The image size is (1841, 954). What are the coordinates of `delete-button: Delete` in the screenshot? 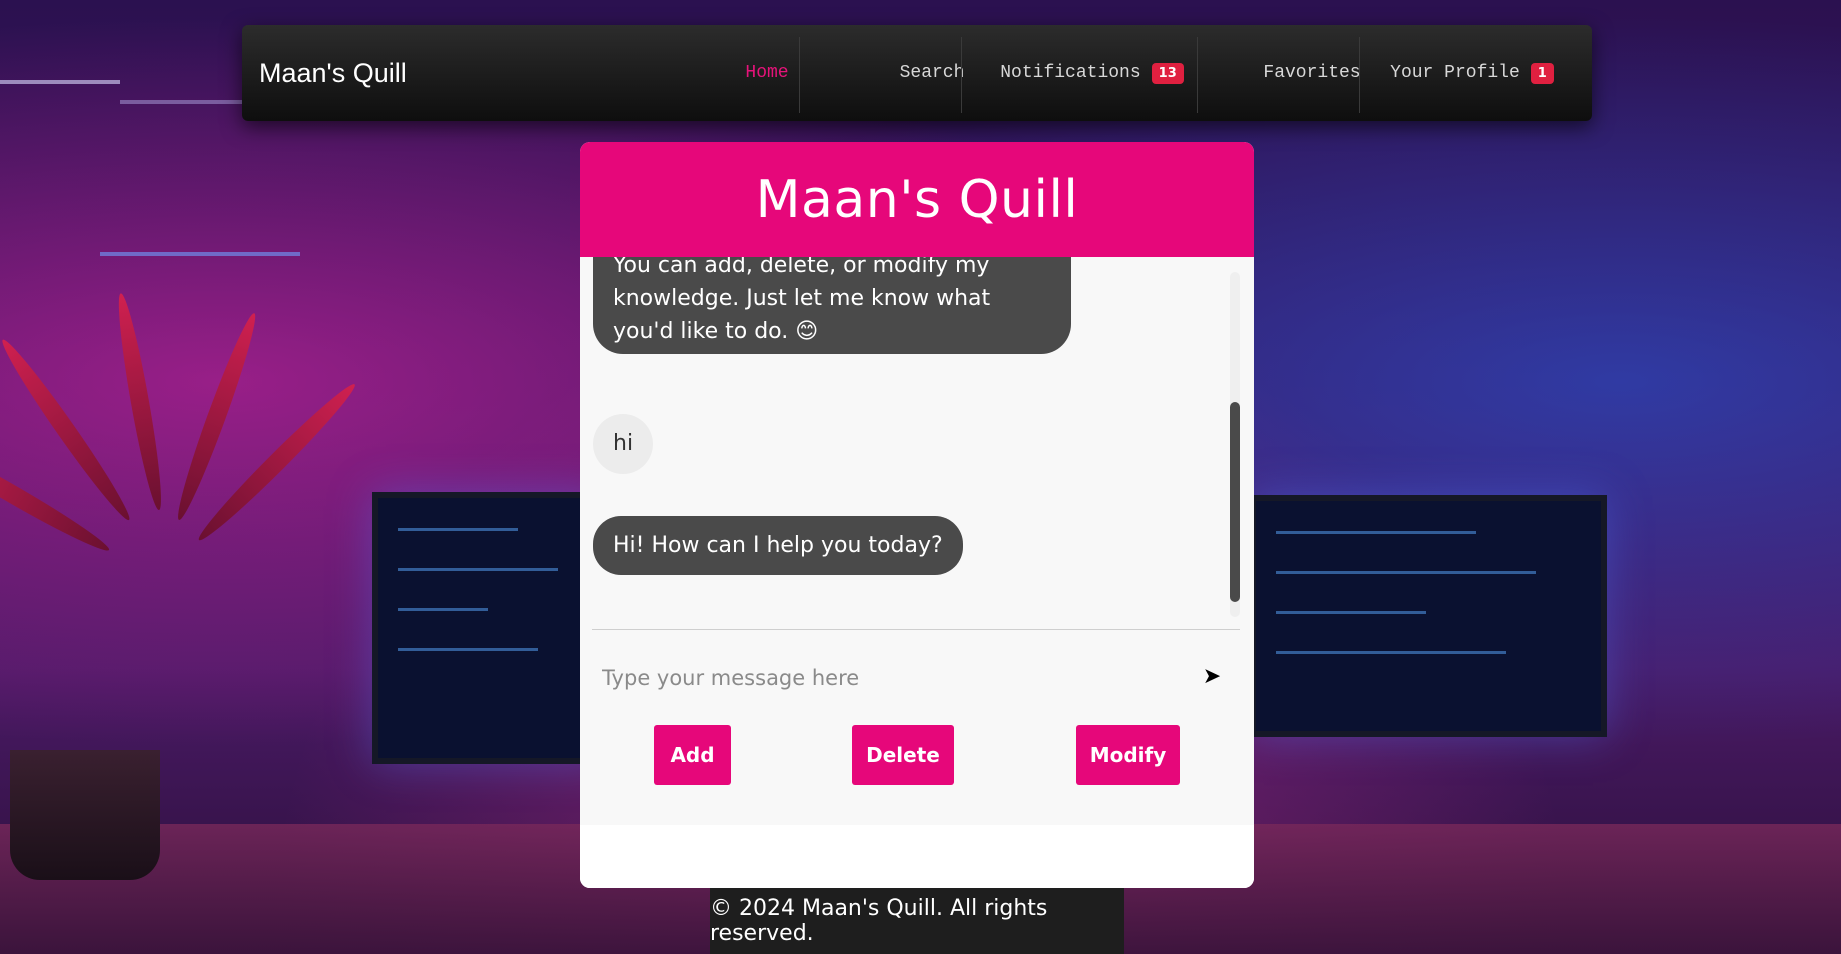 It's located at (903, 755).